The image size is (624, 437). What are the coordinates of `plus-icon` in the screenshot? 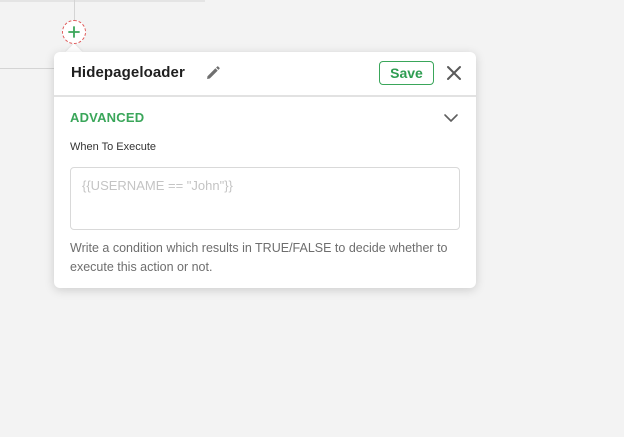 It's located at (74, 32).